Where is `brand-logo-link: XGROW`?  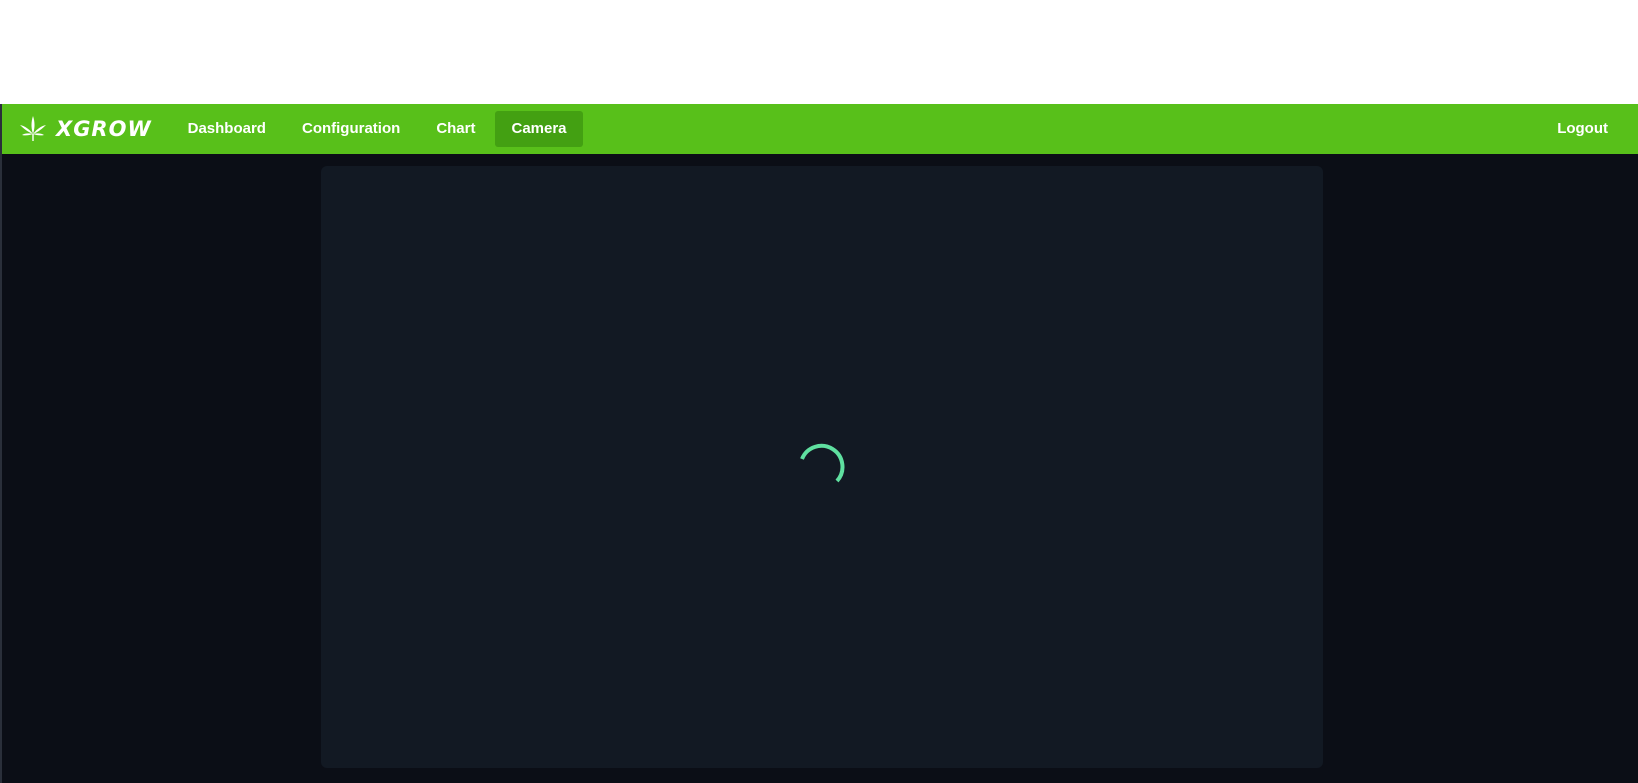 brand-logo-link: XGROW is located at coordinates (85, 129).